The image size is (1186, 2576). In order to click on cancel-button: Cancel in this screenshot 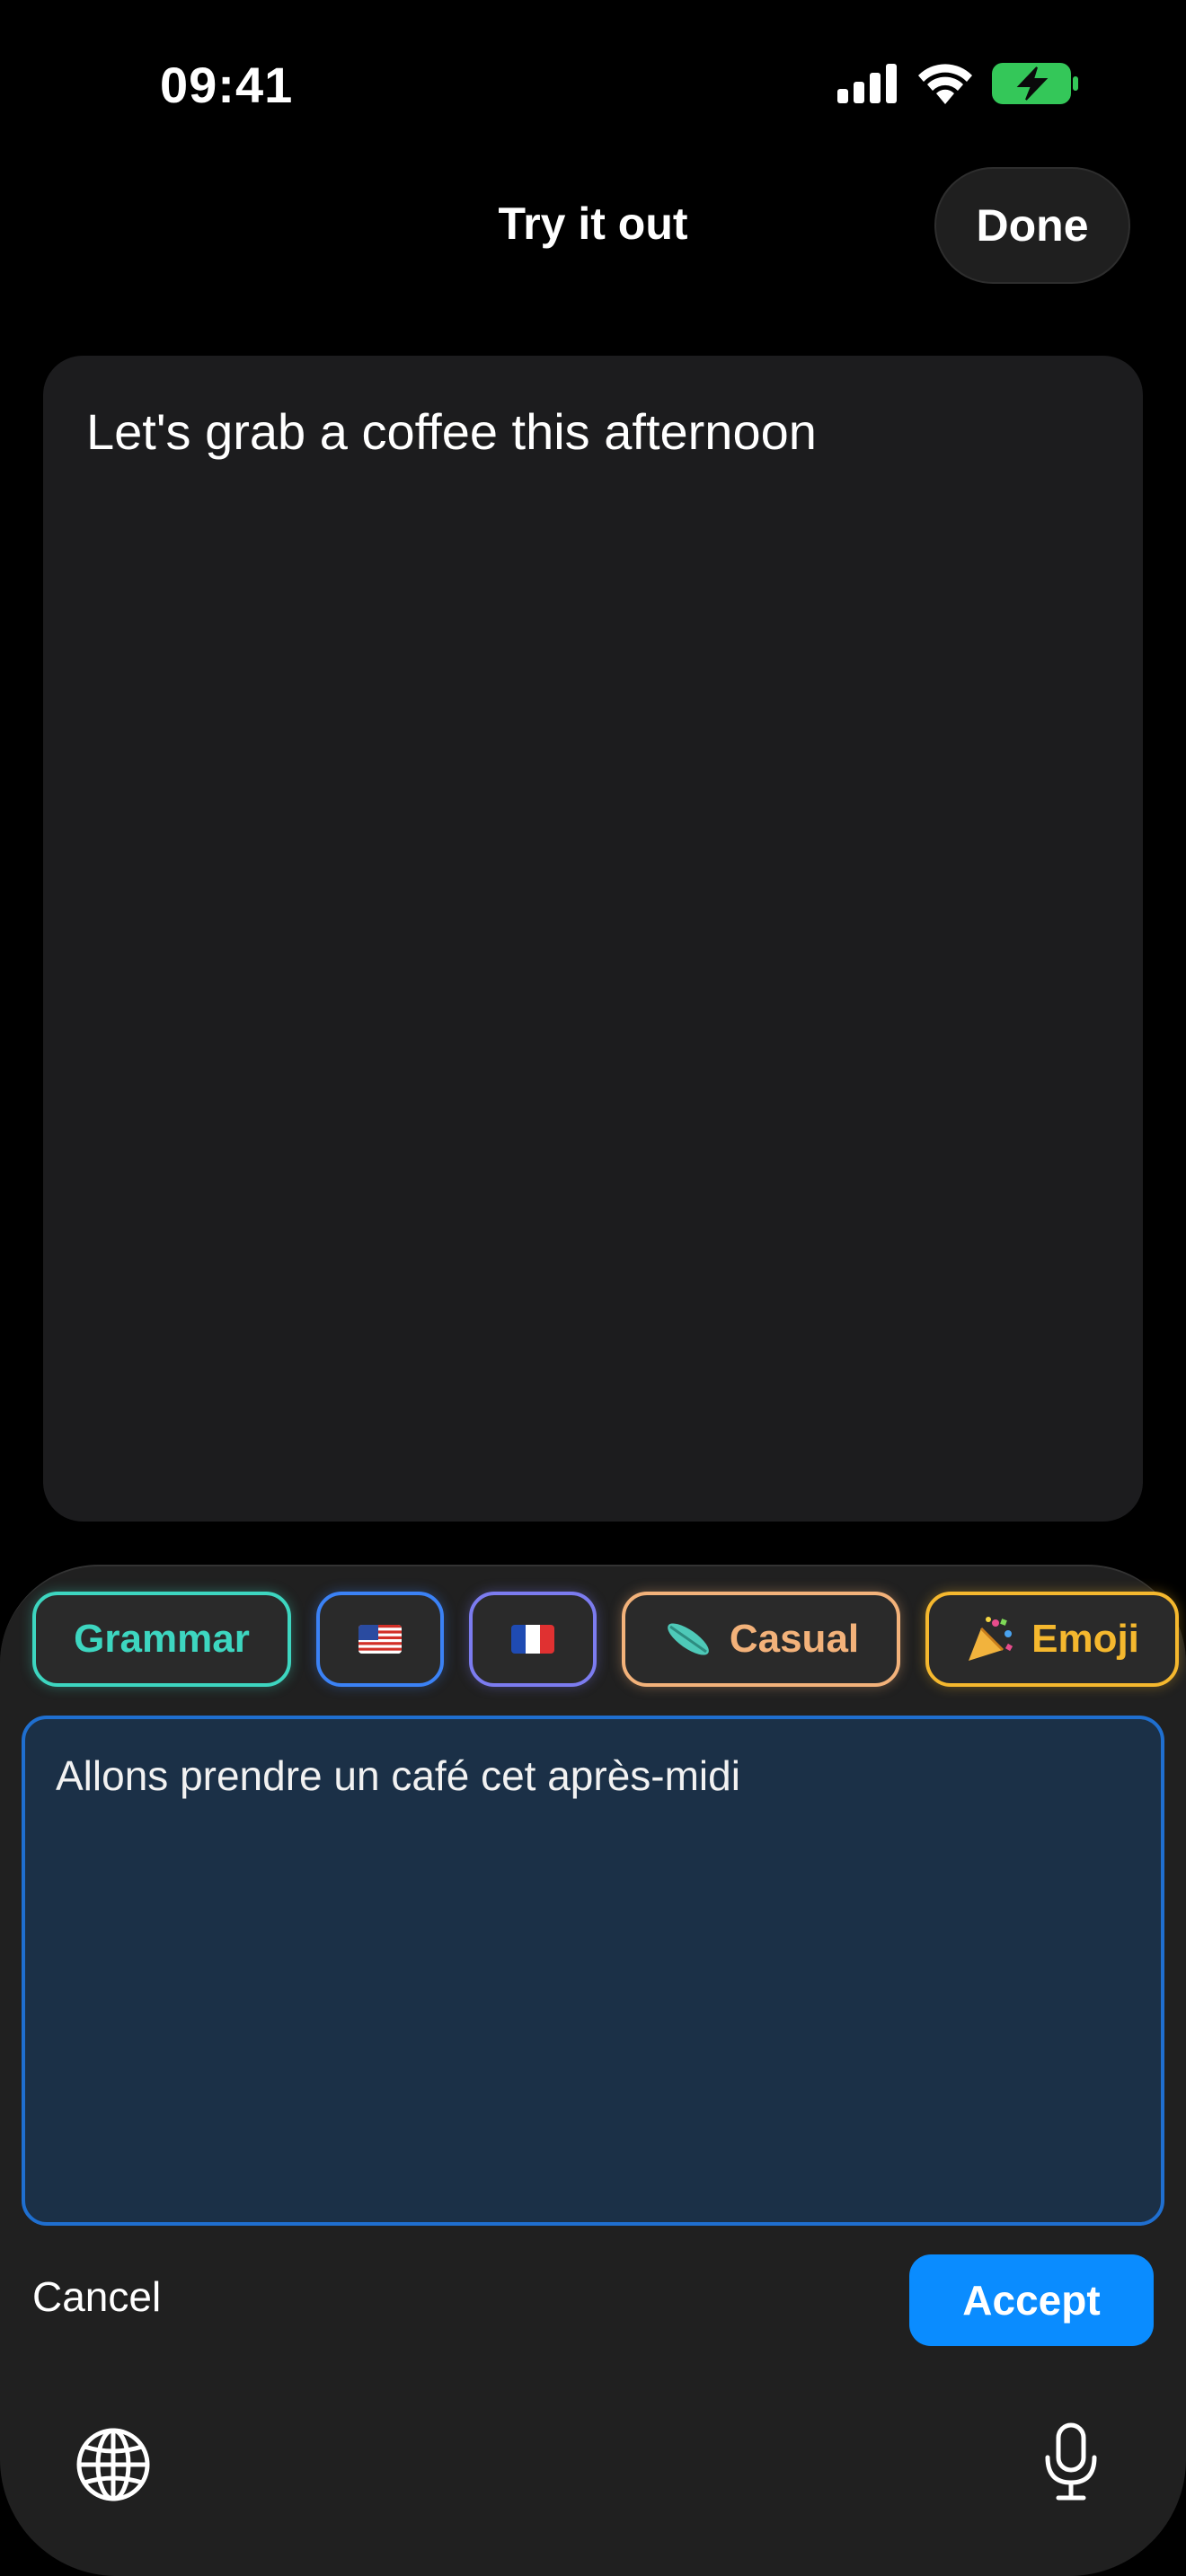, I will do `click(96, 2296)`.